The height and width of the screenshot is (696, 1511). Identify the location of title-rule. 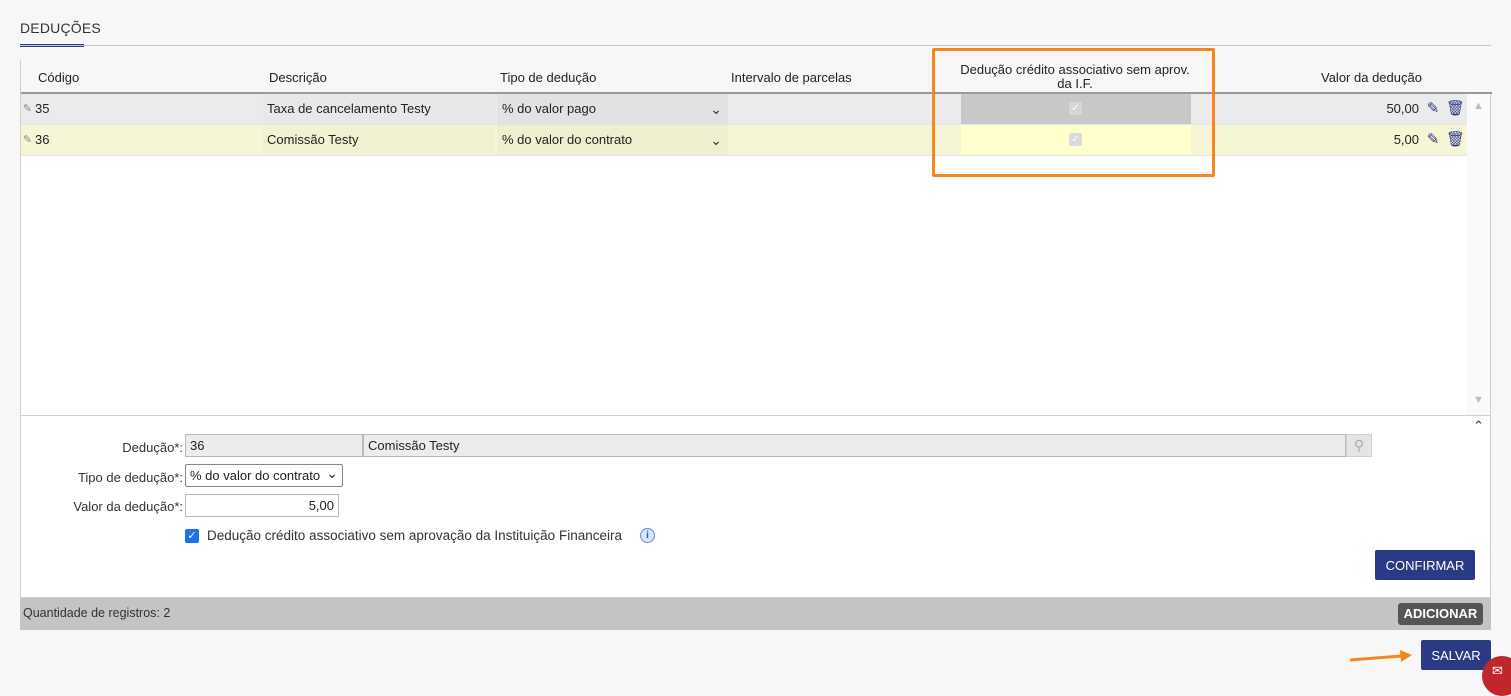
(755, 45).